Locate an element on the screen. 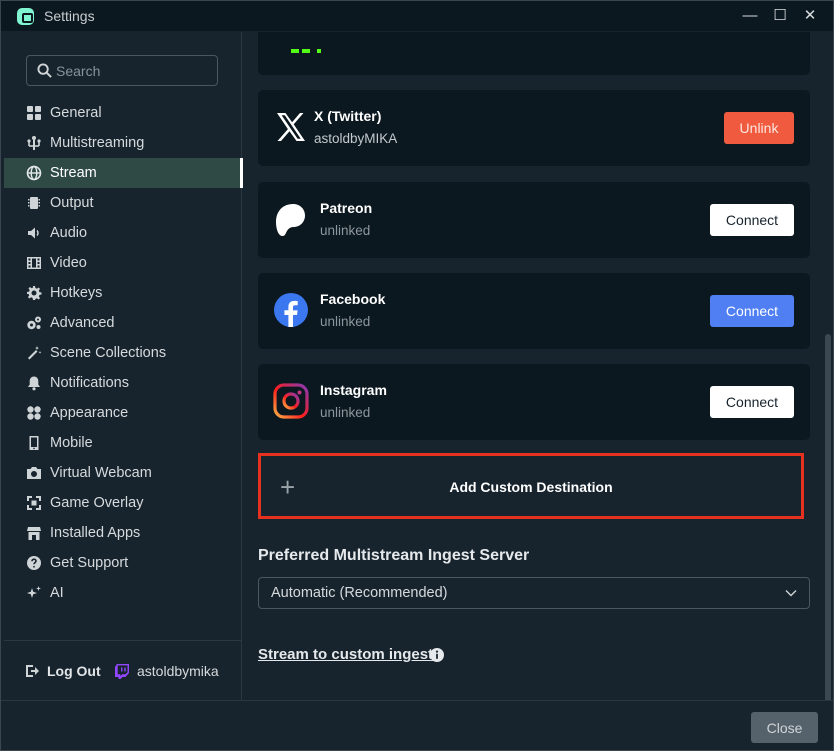 This screenshot has height=751, width=834. connect-facebook-button: Connect is located at coordinates (752, 311).